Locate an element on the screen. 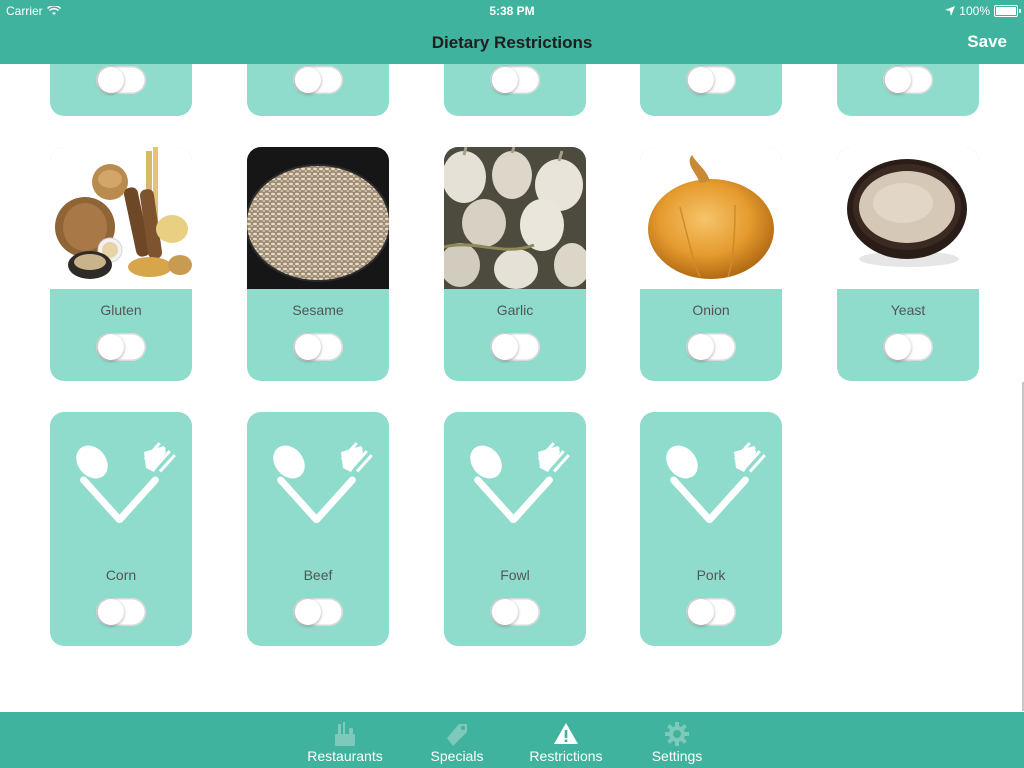  tab-restrictions: Restrictions is located at coordinates (566, 740).